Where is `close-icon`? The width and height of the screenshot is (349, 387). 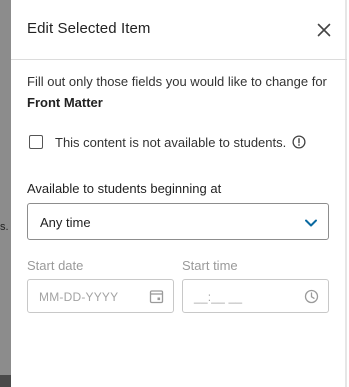
close-icon is located at coordinates (324, 30).